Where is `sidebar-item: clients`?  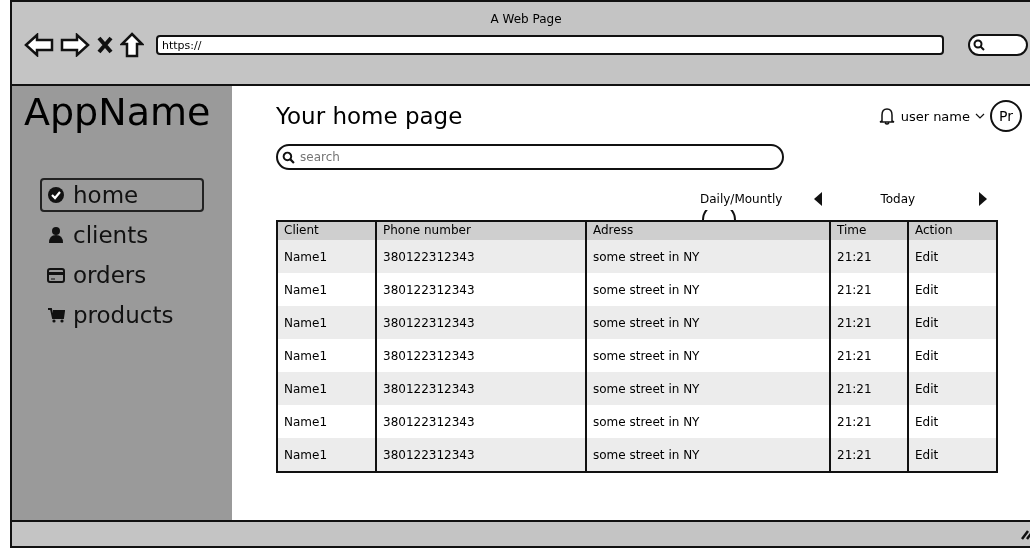 sidebar-item: clients is located at coordinates (122, 235).